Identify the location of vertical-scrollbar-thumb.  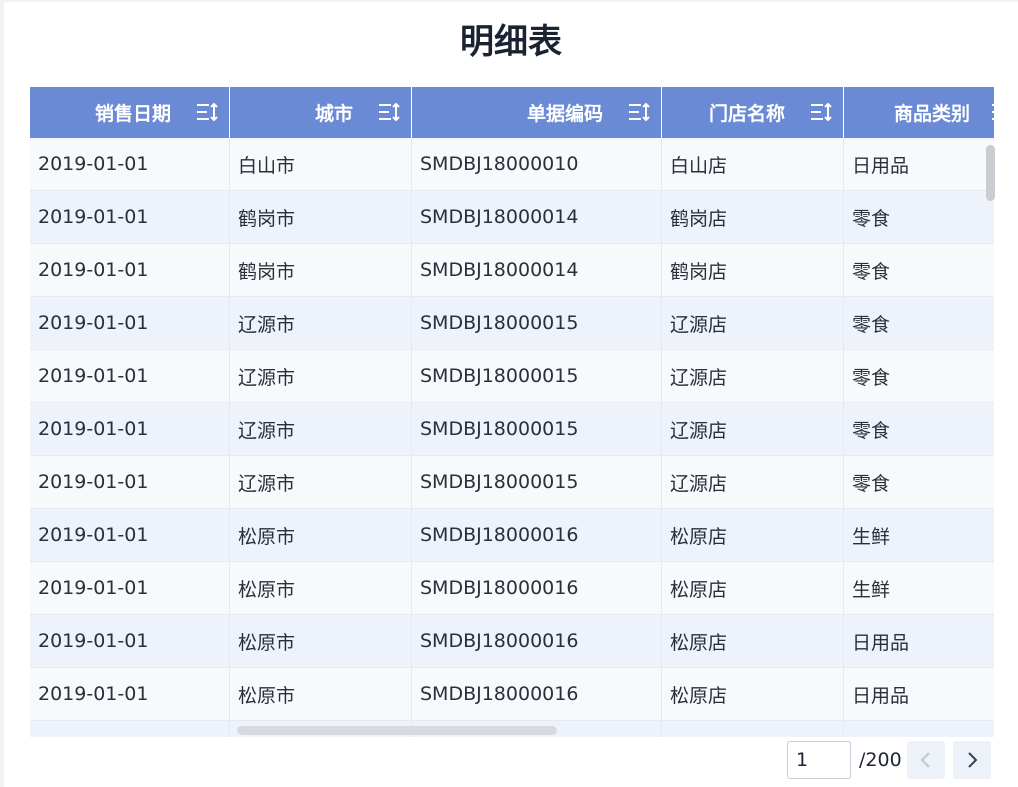
(990, 173).